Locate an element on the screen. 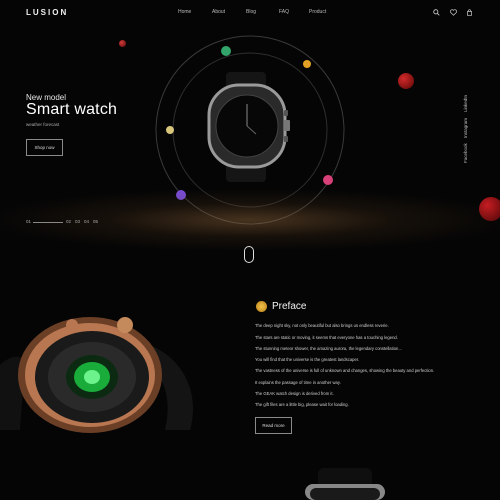  hero-title: Smart watch is located at coordinates (72, 109).